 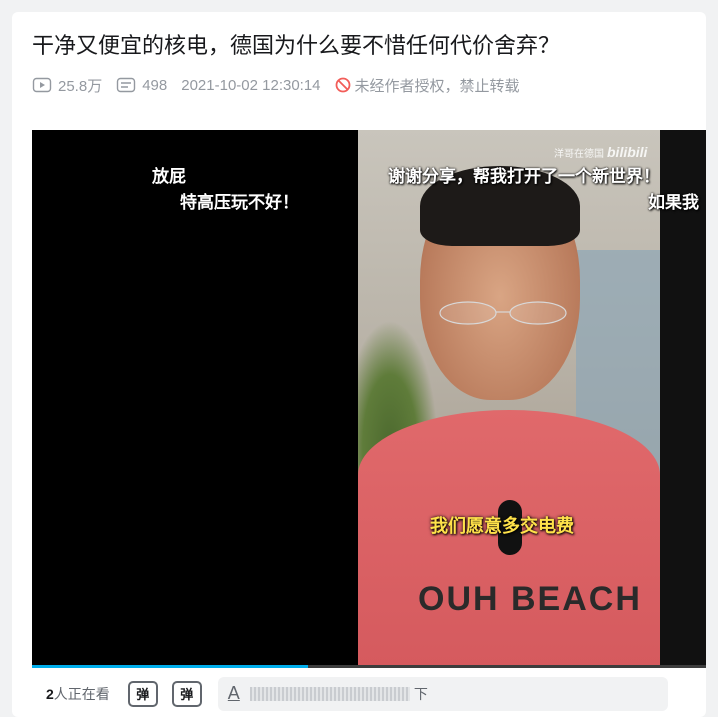 I want to click on input-placeholder-tail: 下, so click(x=420, y=693).